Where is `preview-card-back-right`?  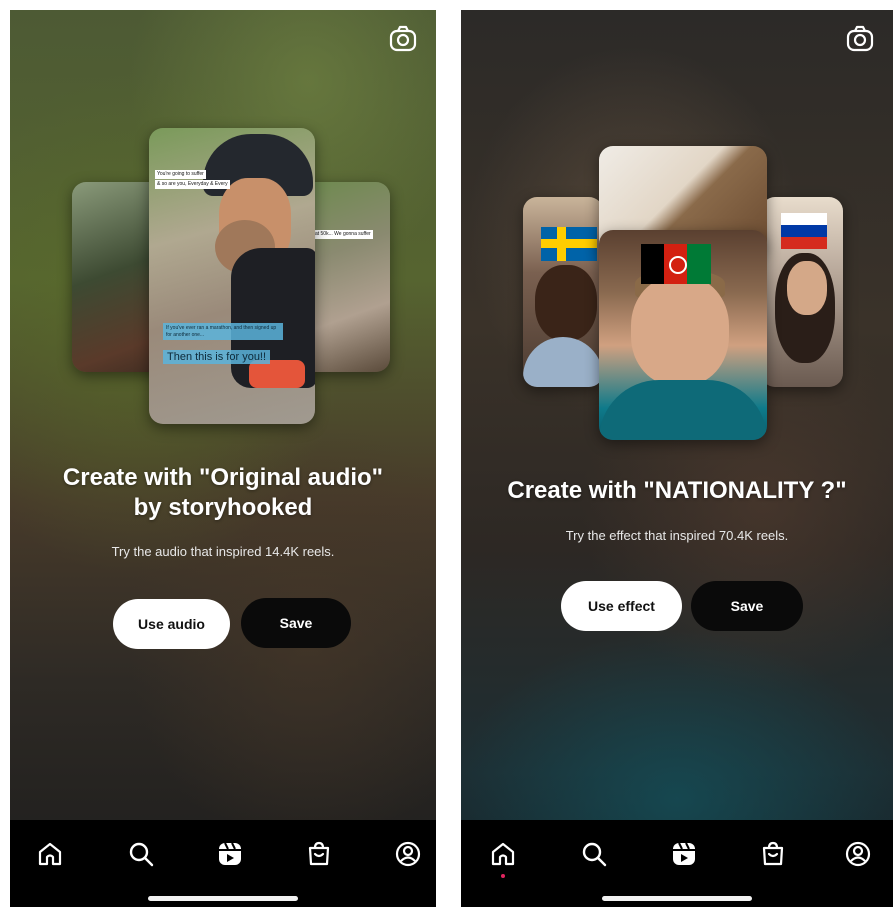
preview-card-back-right is located at coordinates (802, 292).